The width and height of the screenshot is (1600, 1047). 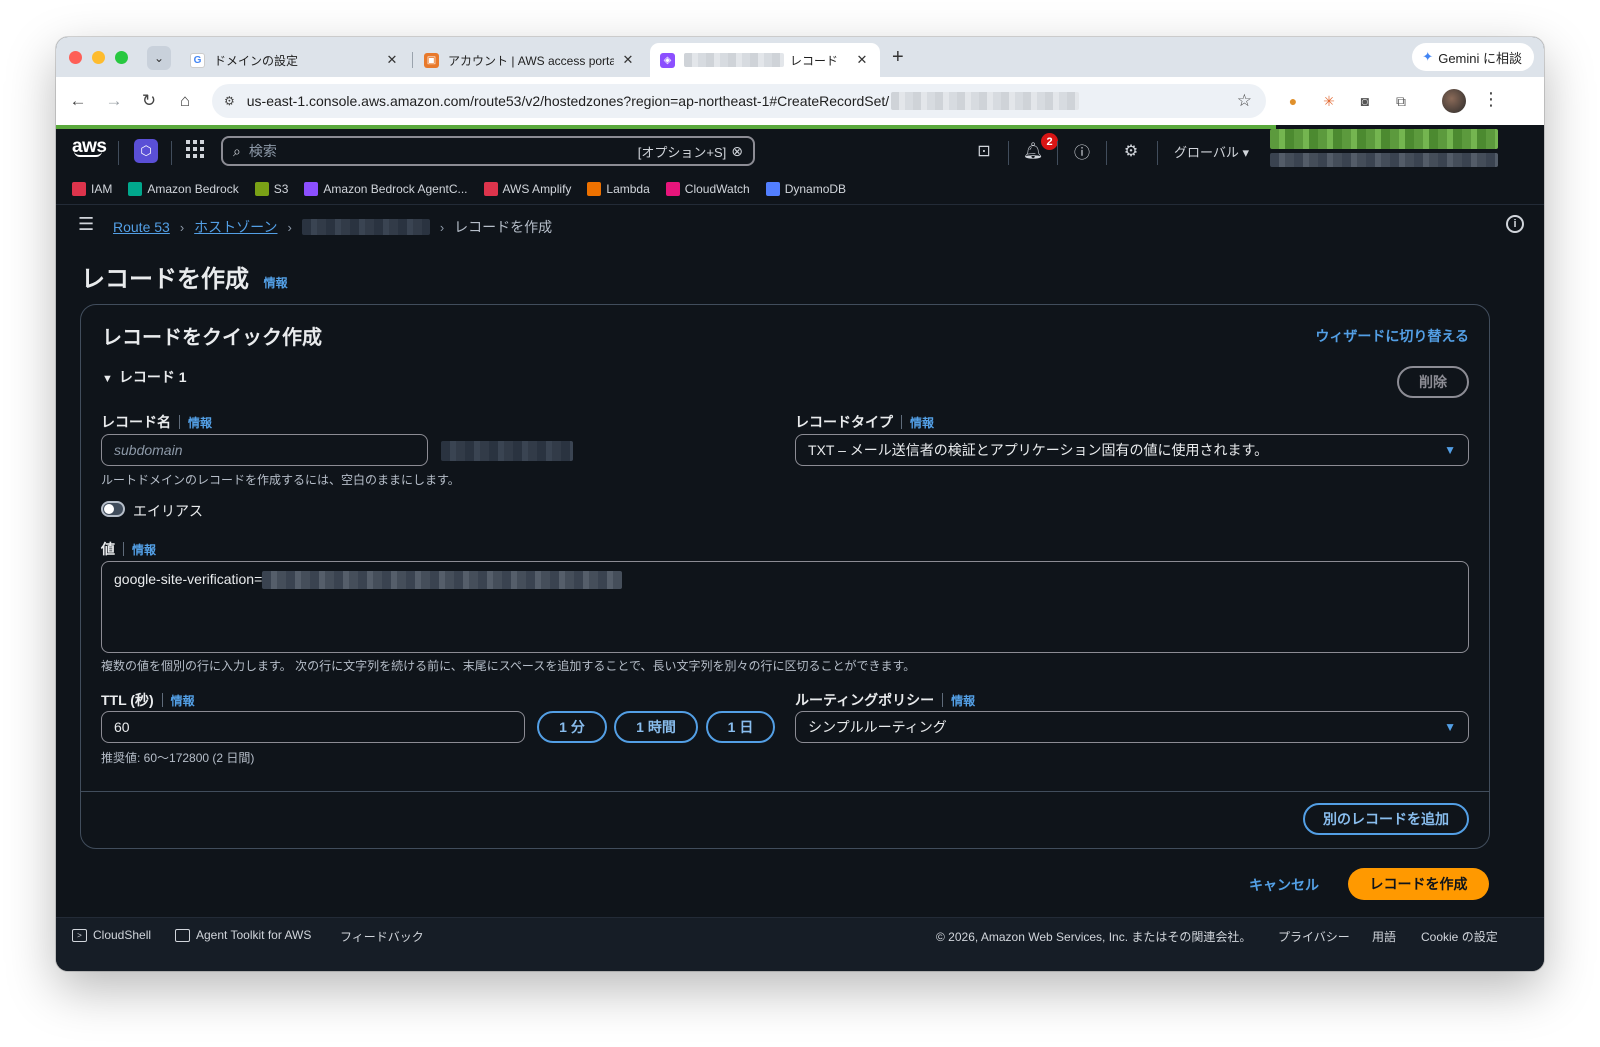 I want to click on bedrock-icon, so click(x=135, y=188).